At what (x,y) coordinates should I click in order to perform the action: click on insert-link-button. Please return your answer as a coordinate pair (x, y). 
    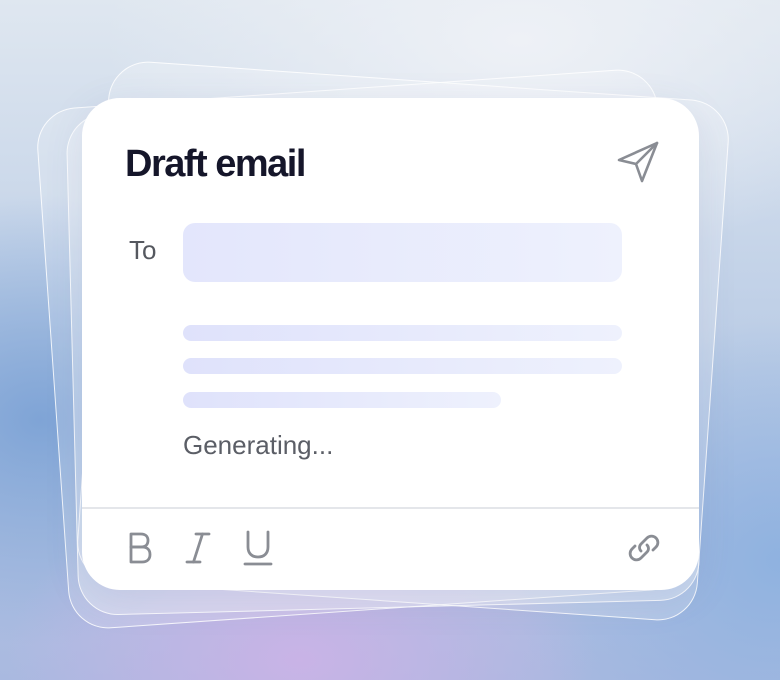
    Looking at the image, I should click on (644, 548).